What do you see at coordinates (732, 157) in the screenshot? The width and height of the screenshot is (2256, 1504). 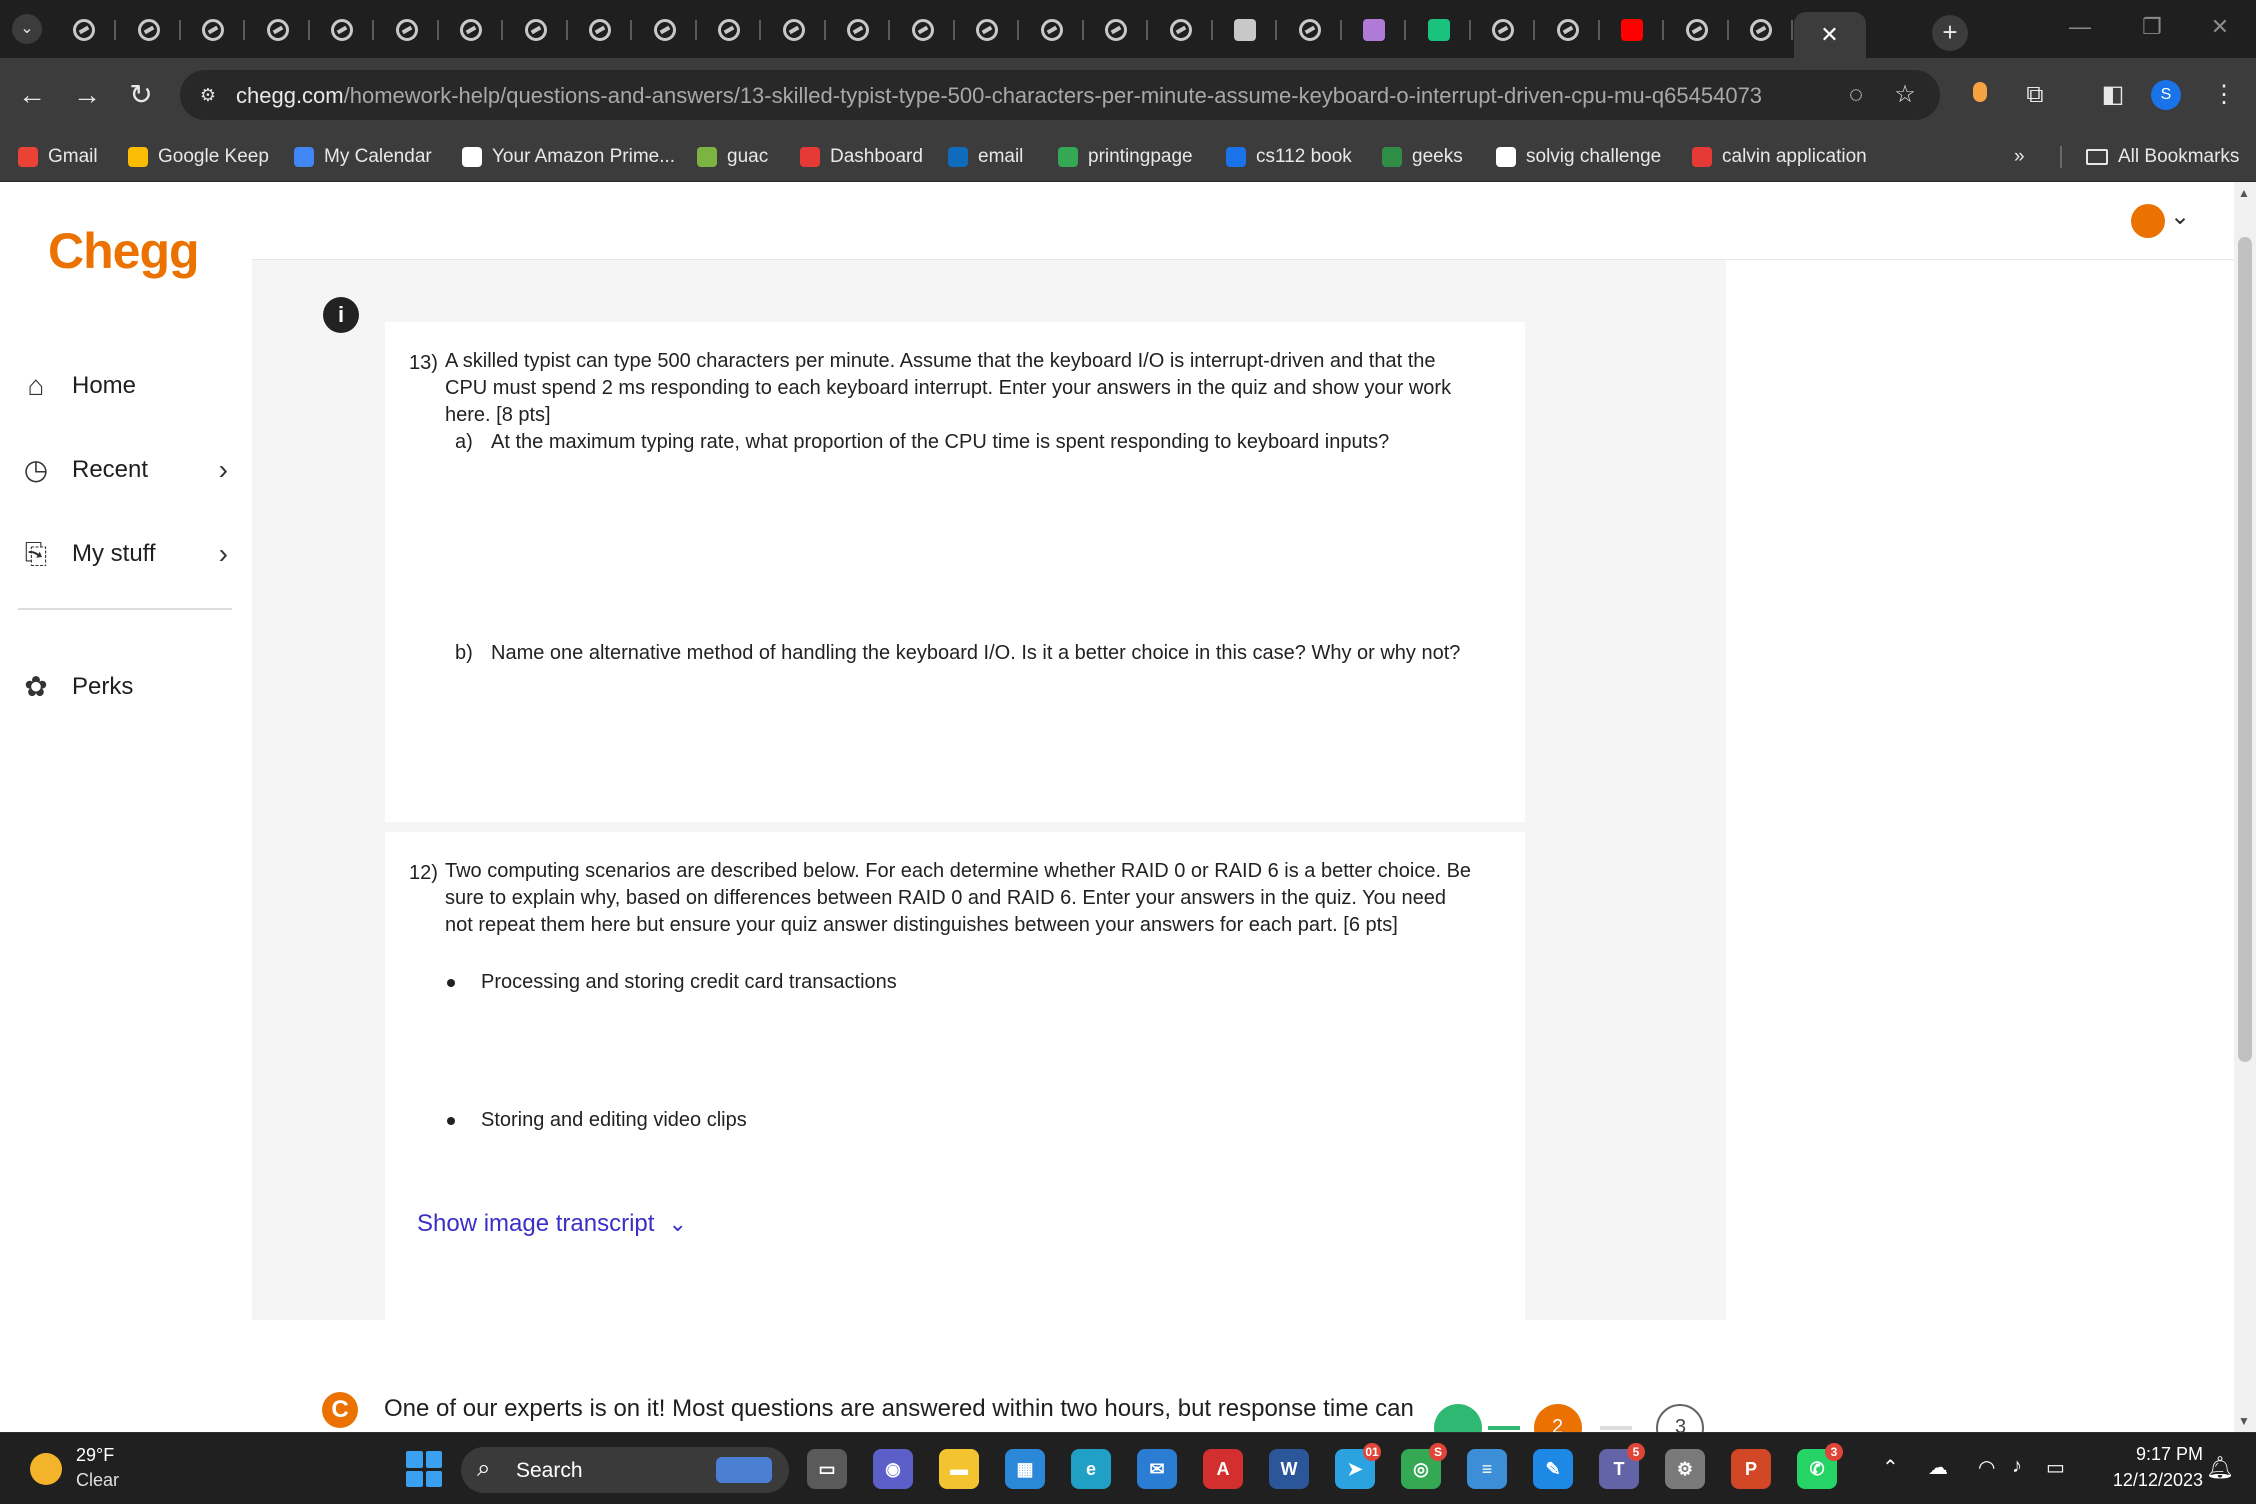 I see `bookmark-item: guac` at bounding box center [732, 157].